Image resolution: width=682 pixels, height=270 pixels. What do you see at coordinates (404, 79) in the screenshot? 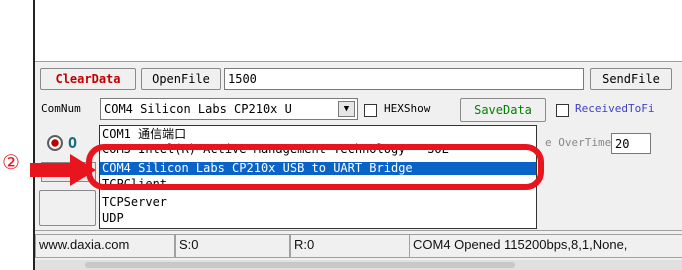
I see `file-path-input: 1500` at bounding box center [404, 79].